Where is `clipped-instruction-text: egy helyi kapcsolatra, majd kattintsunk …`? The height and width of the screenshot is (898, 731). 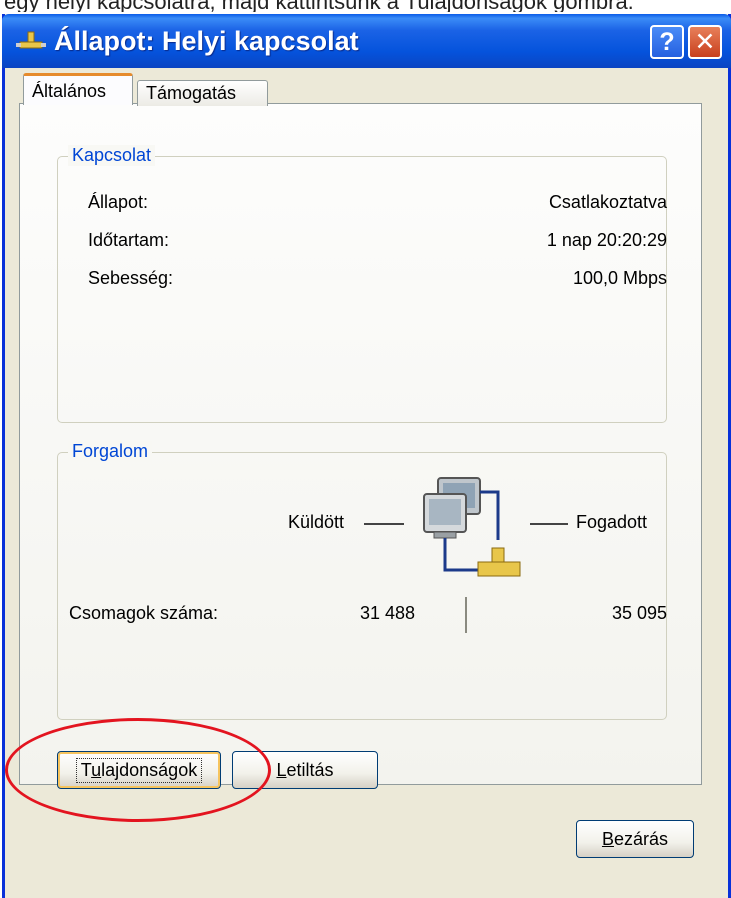 clipped-instruction-text: egy helyi kapcsolatra, majd kattintsunk … is located at coordinates (365, 6).